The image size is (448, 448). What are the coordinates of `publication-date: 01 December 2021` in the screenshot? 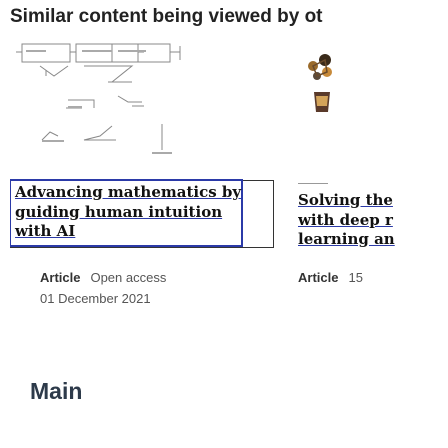 It's located at (95, 298).